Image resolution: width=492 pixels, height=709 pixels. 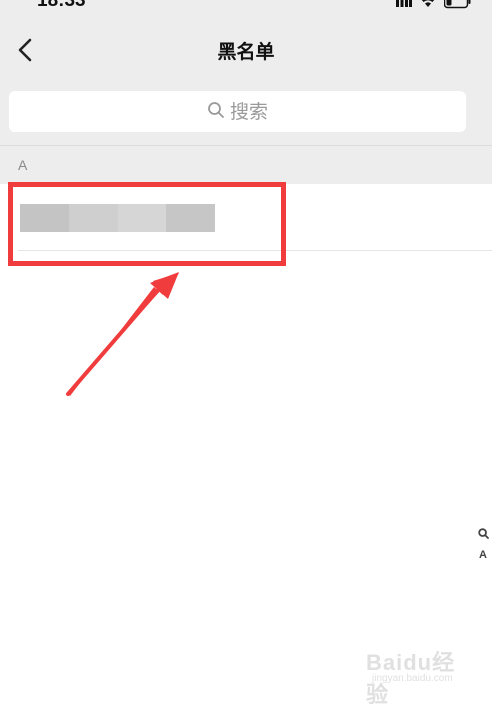 I want to click on page-title: 黑名单, so click(x=246, y=52).